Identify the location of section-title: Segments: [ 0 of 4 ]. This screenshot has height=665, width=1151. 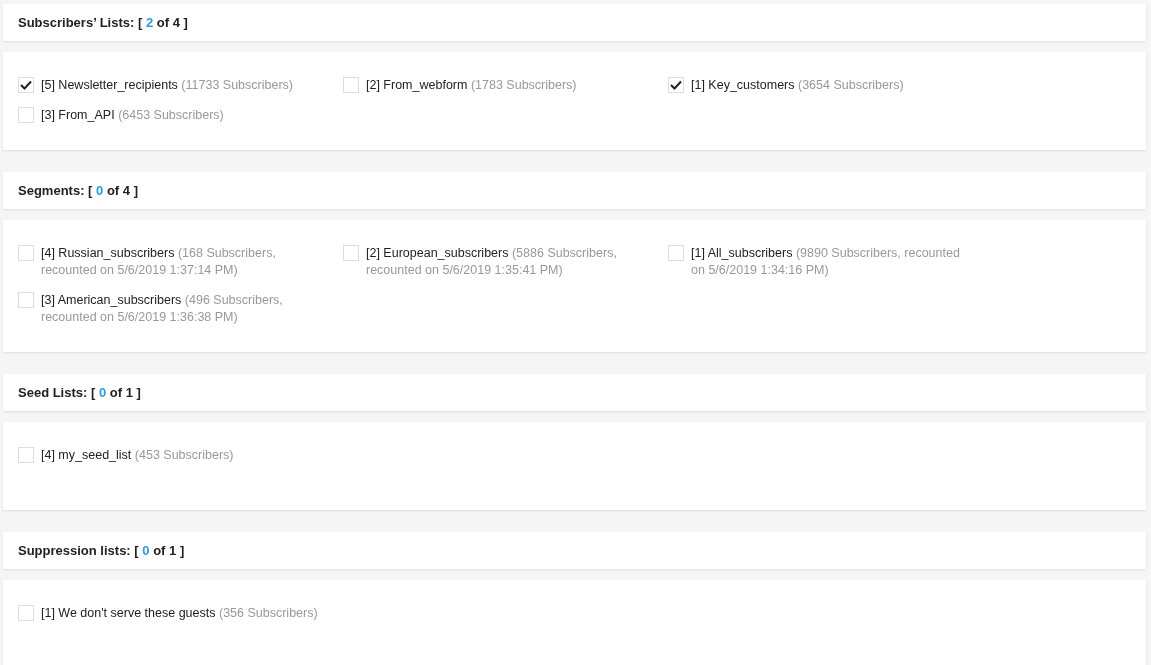
(78, 190).